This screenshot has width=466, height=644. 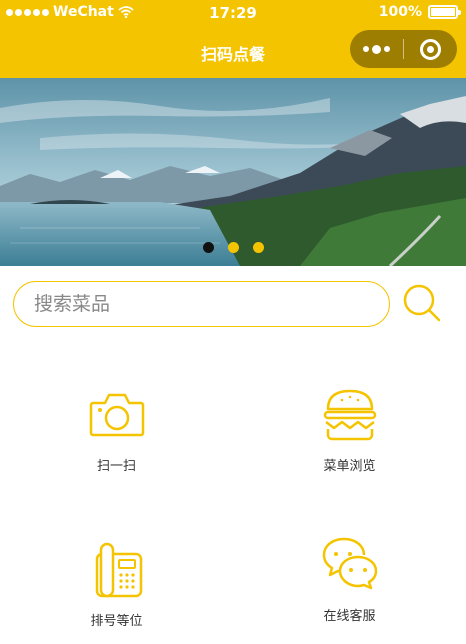 What do you see at coordinates (349, 563) in the screenshot?
I see `chat-icon` at bounding box center [349, 563].